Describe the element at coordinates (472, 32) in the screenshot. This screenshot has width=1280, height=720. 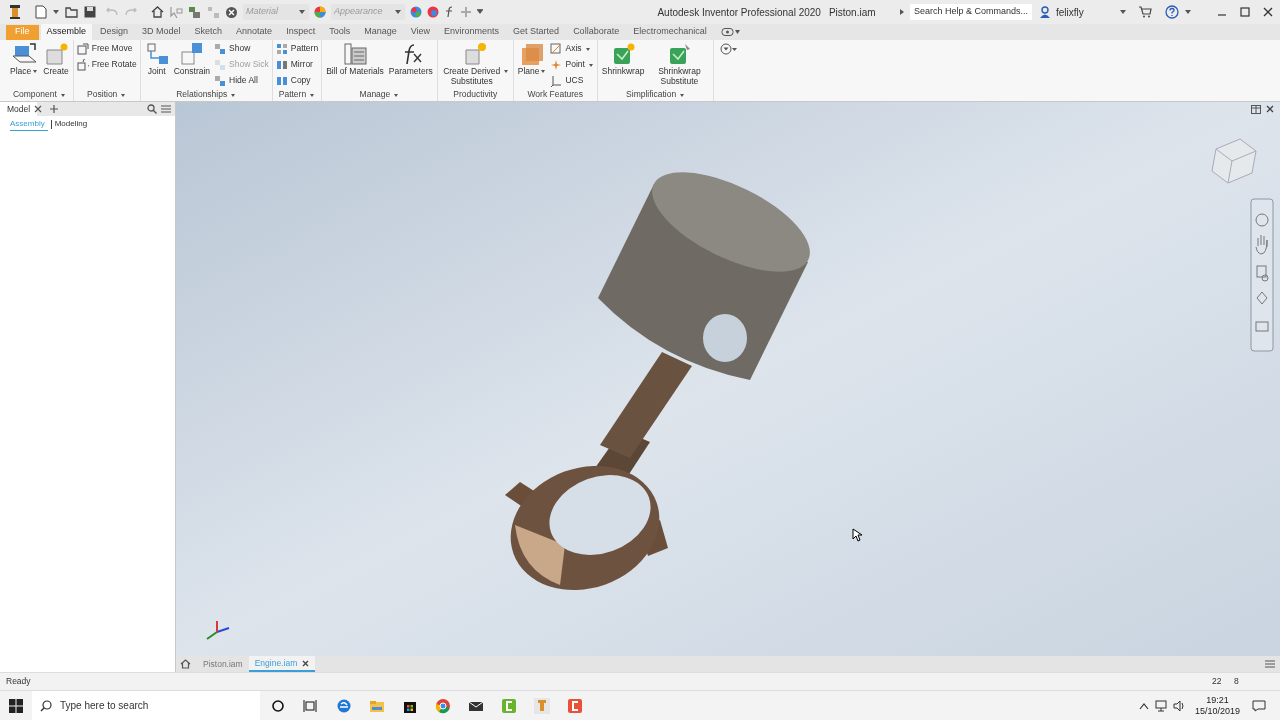
I see `ribbon-tab: Environments` at that location.